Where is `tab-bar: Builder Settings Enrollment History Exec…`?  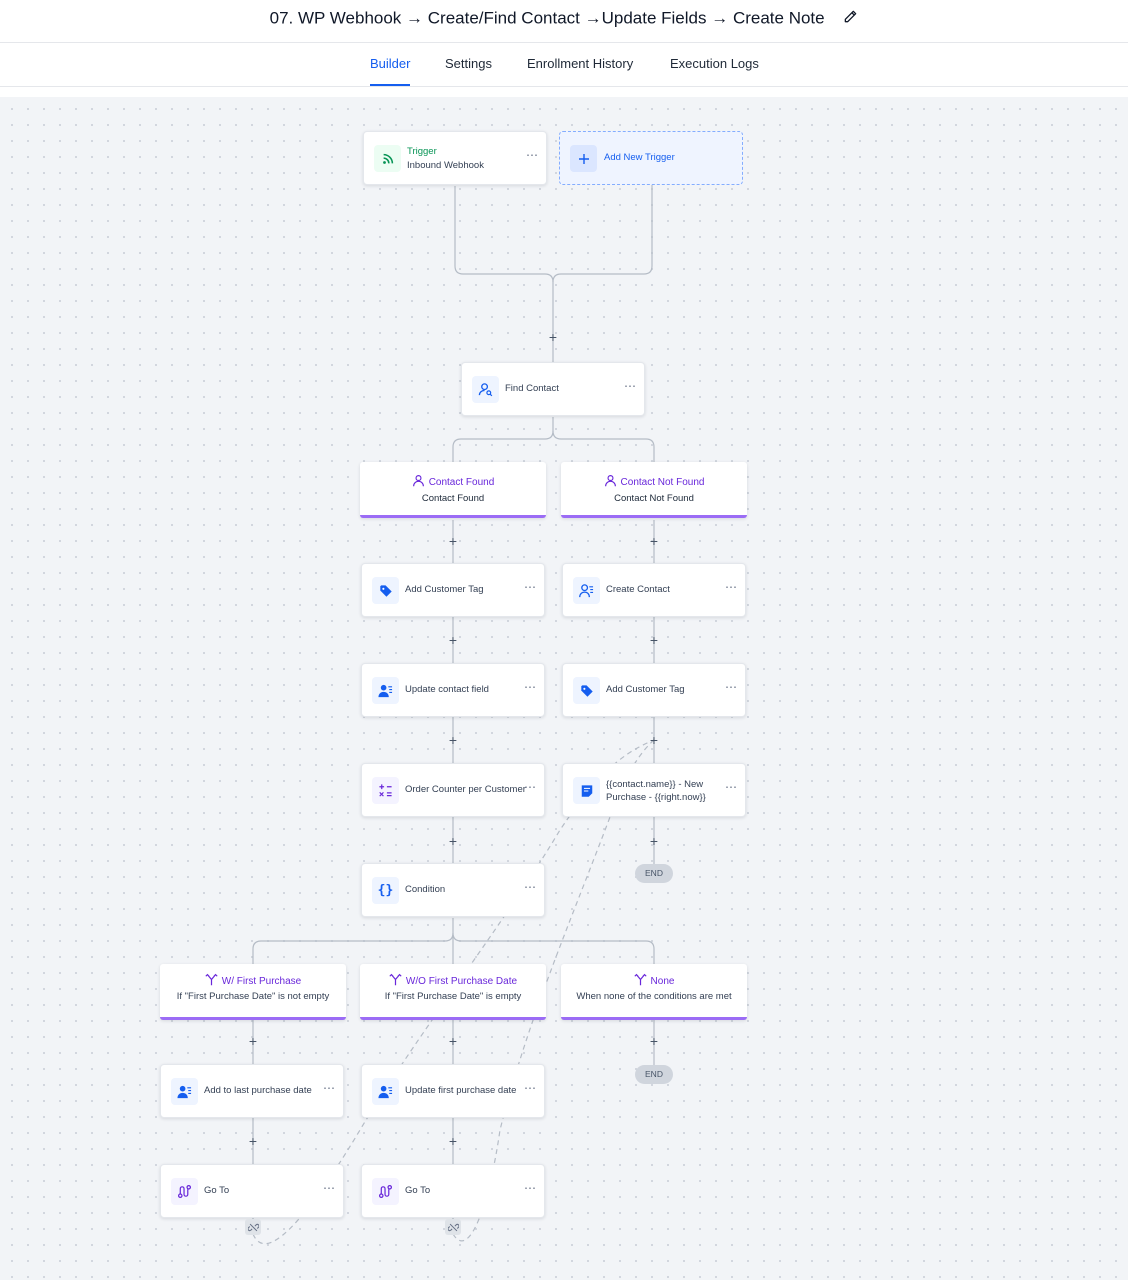 tab-bar: Builder Settings Enrollment History Exec… is located at coordinates (564, 65).